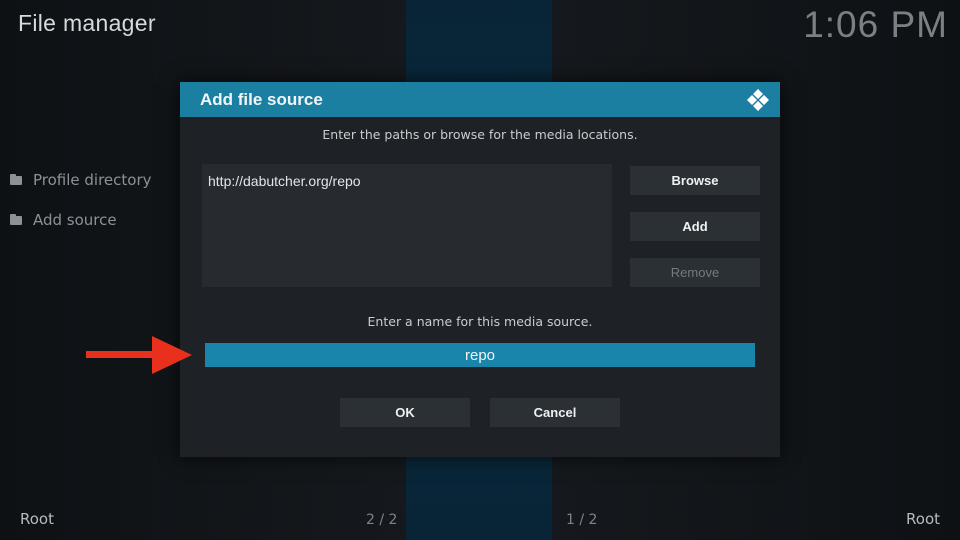 The image size is (960, 540). I want to click on path-buttons: Browse Add Remove, so click(695, 235).